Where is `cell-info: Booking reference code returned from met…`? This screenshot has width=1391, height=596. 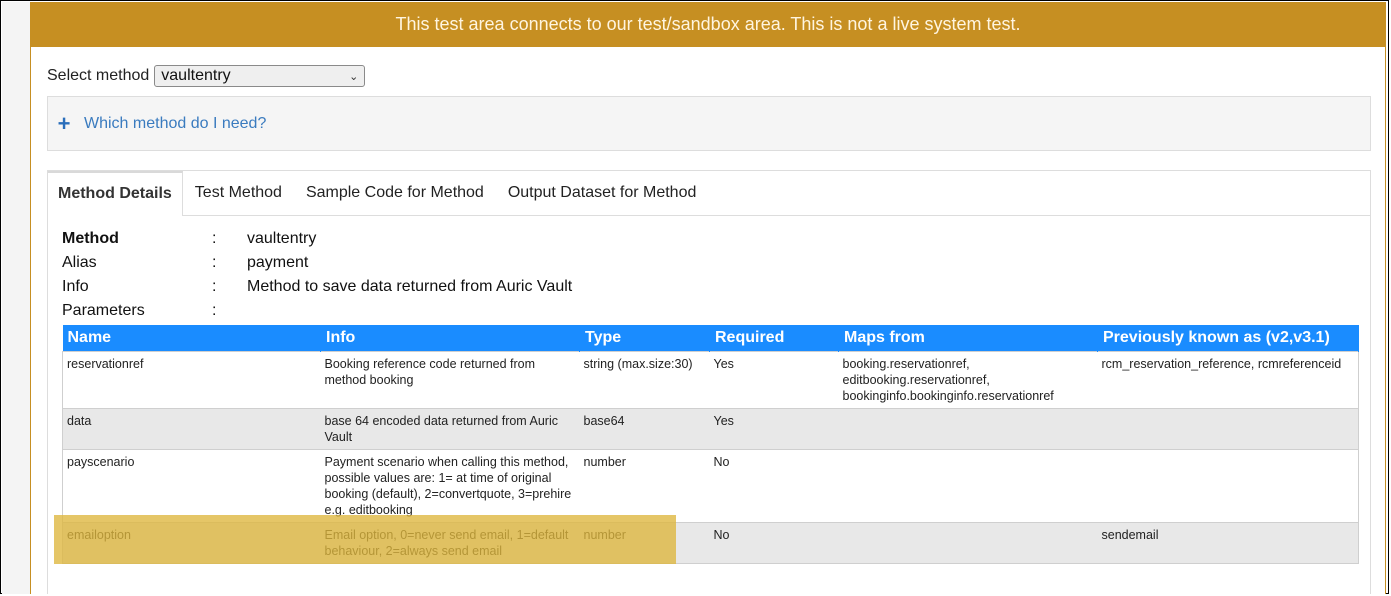 cell-info: Booking reference code returned from met… is located at coordinates (450, 380).